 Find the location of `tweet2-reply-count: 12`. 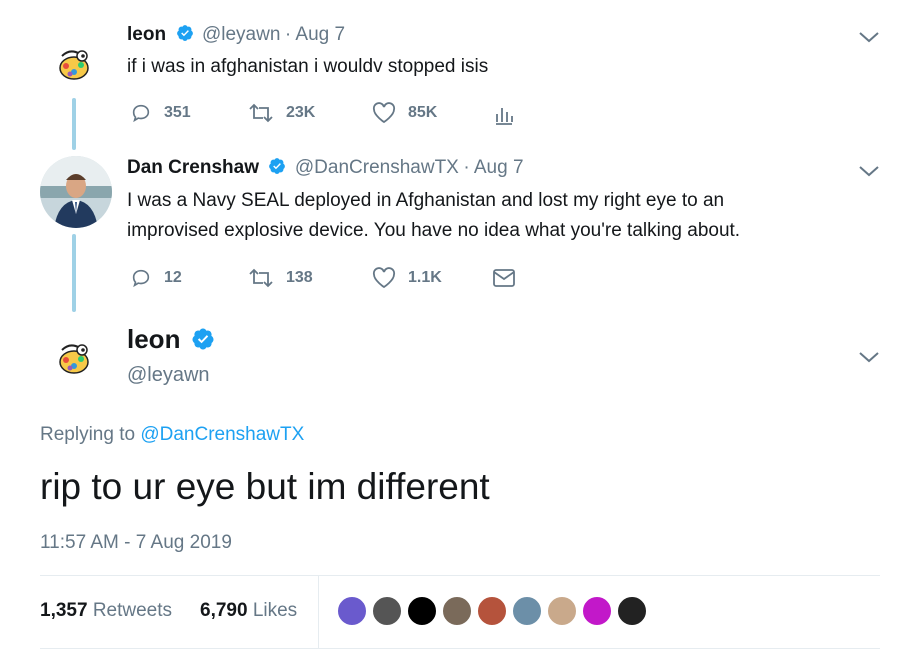

tweet2-reply-count: 12 is located at coordinates (173, 277).